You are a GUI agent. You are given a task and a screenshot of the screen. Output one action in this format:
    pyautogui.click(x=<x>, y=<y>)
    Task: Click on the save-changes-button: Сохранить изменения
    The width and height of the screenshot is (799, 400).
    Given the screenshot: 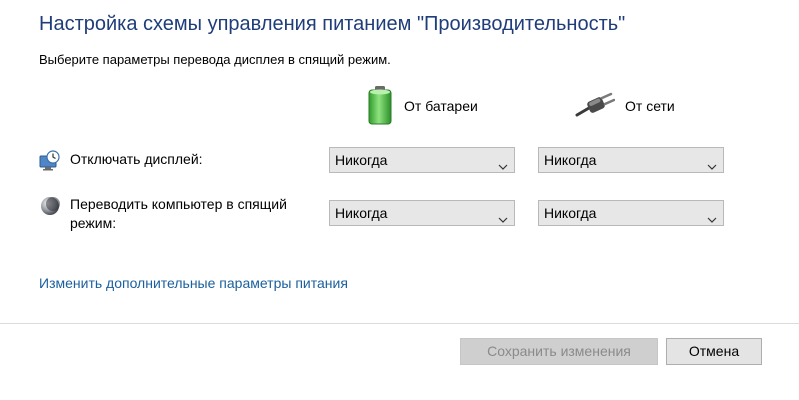 What is the action you would take?
    pyautogui.click(x=559, y=351)
    